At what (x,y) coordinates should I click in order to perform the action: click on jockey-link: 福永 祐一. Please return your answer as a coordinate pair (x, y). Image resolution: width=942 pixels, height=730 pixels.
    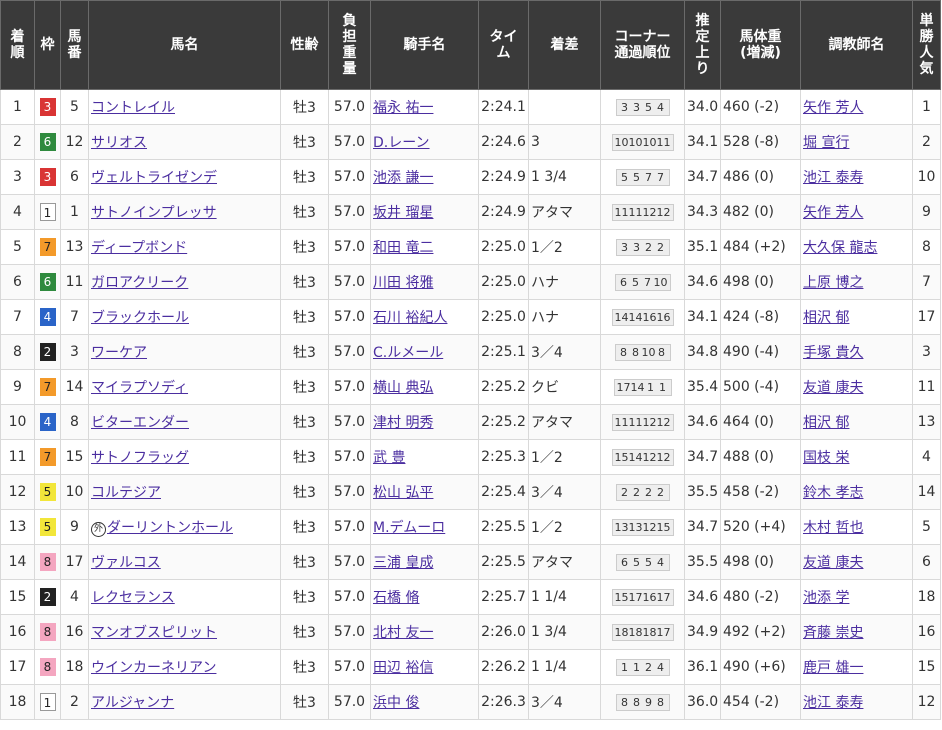
    Looking at the image, I should click on (403, 108).